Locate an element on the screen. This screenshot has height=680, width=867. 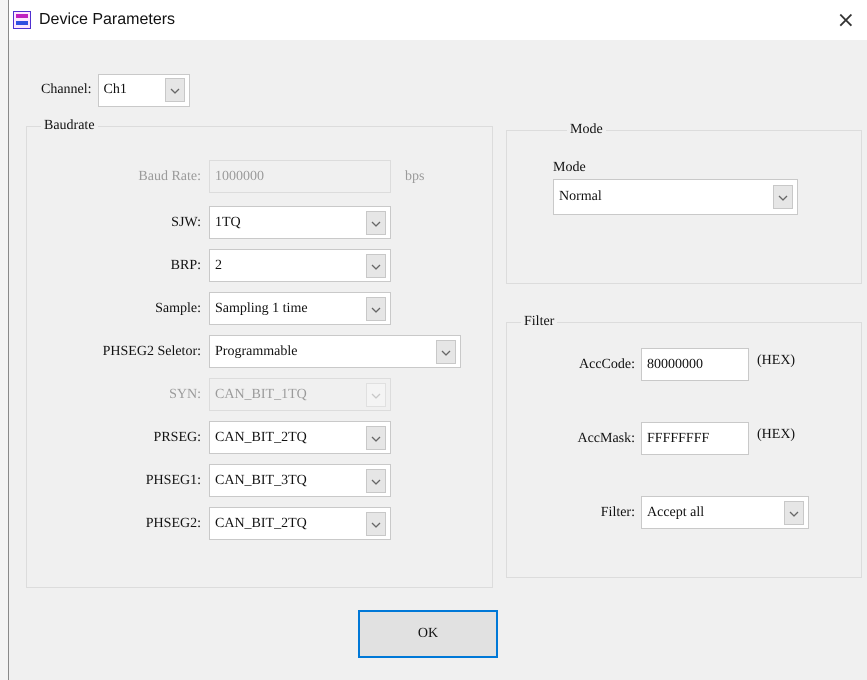
field-label: Filter: is located at coordinates (617, 512).